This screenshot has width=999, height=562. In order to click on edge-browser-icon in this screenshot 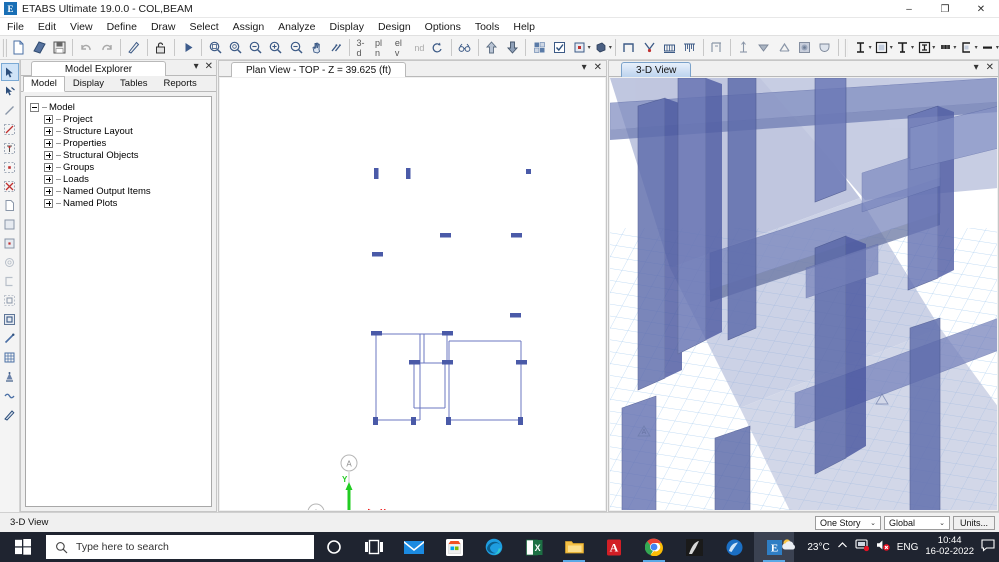, I will do `click(494, 547)`.